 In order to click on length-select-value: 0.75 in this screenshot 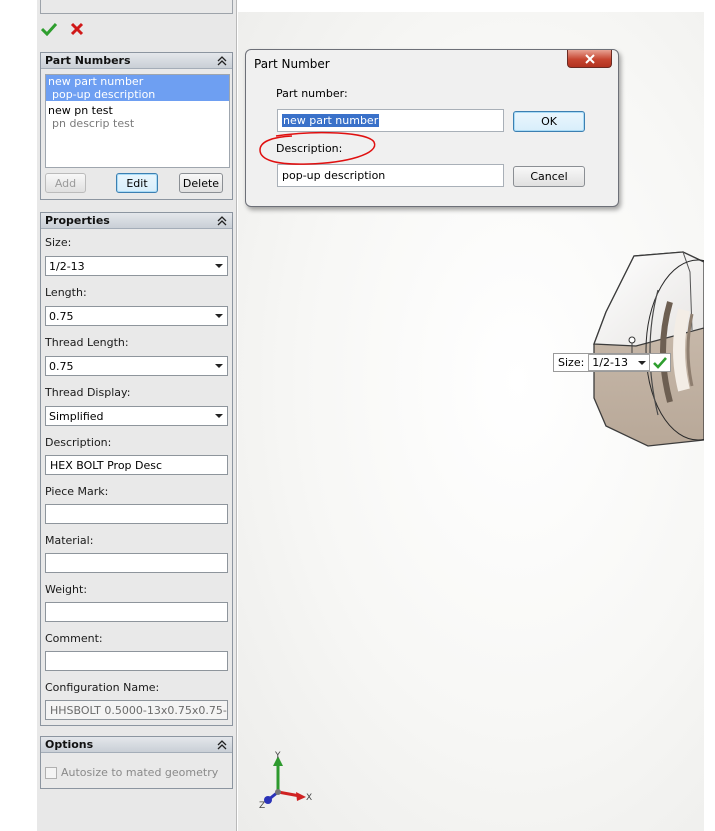, I will do `click(61, 316)`.